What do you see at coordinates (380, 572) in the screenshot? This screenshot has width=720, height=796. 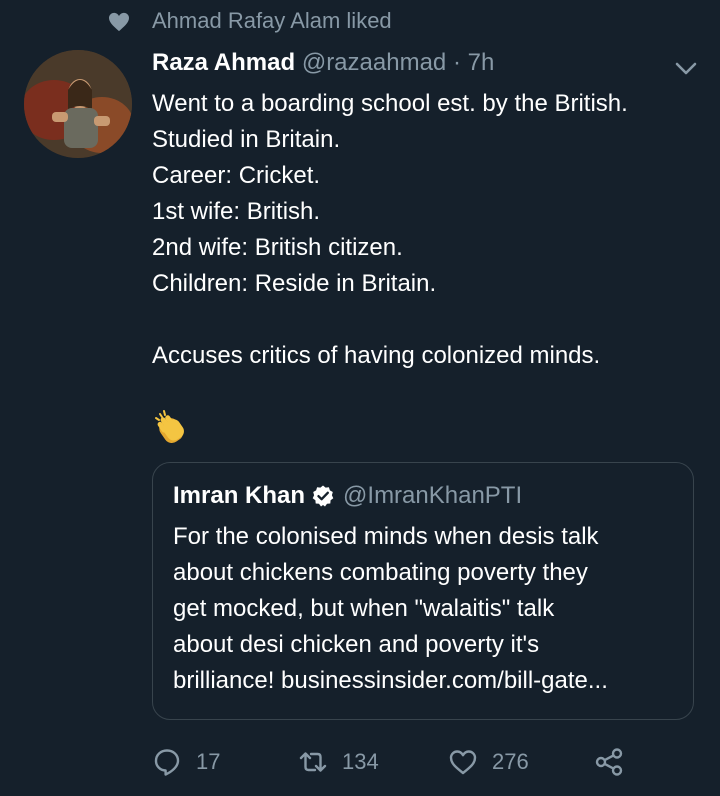 I see `quoted-line: about chickens combating poverty they` at bounding box center [380, 572].